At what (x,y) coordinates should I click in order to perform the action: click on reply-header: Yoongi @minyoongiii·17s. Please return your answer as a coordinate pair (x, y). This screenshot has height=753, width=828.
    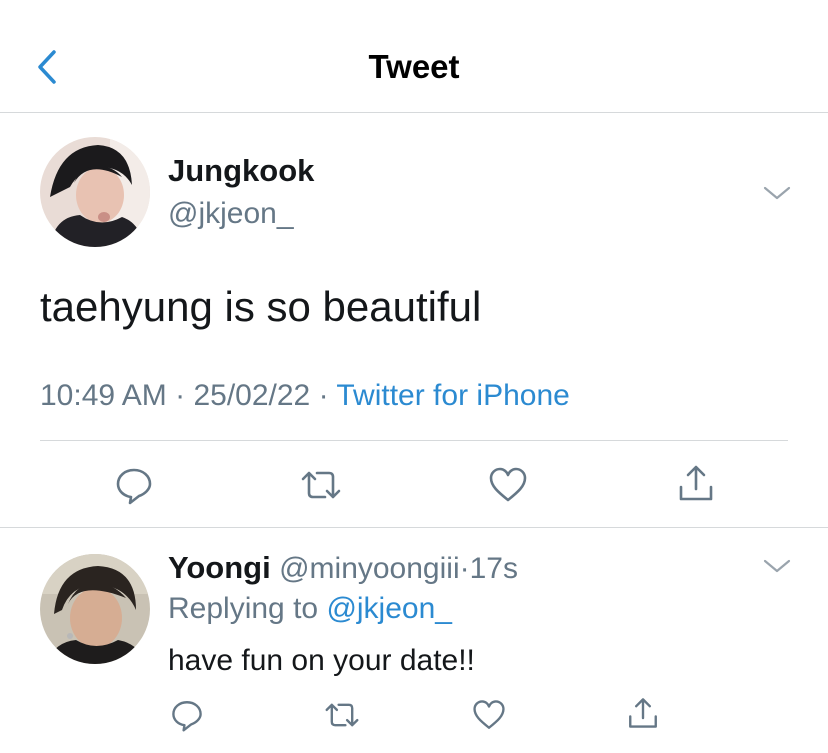
    Looking at the image, I should click on (343, 568).